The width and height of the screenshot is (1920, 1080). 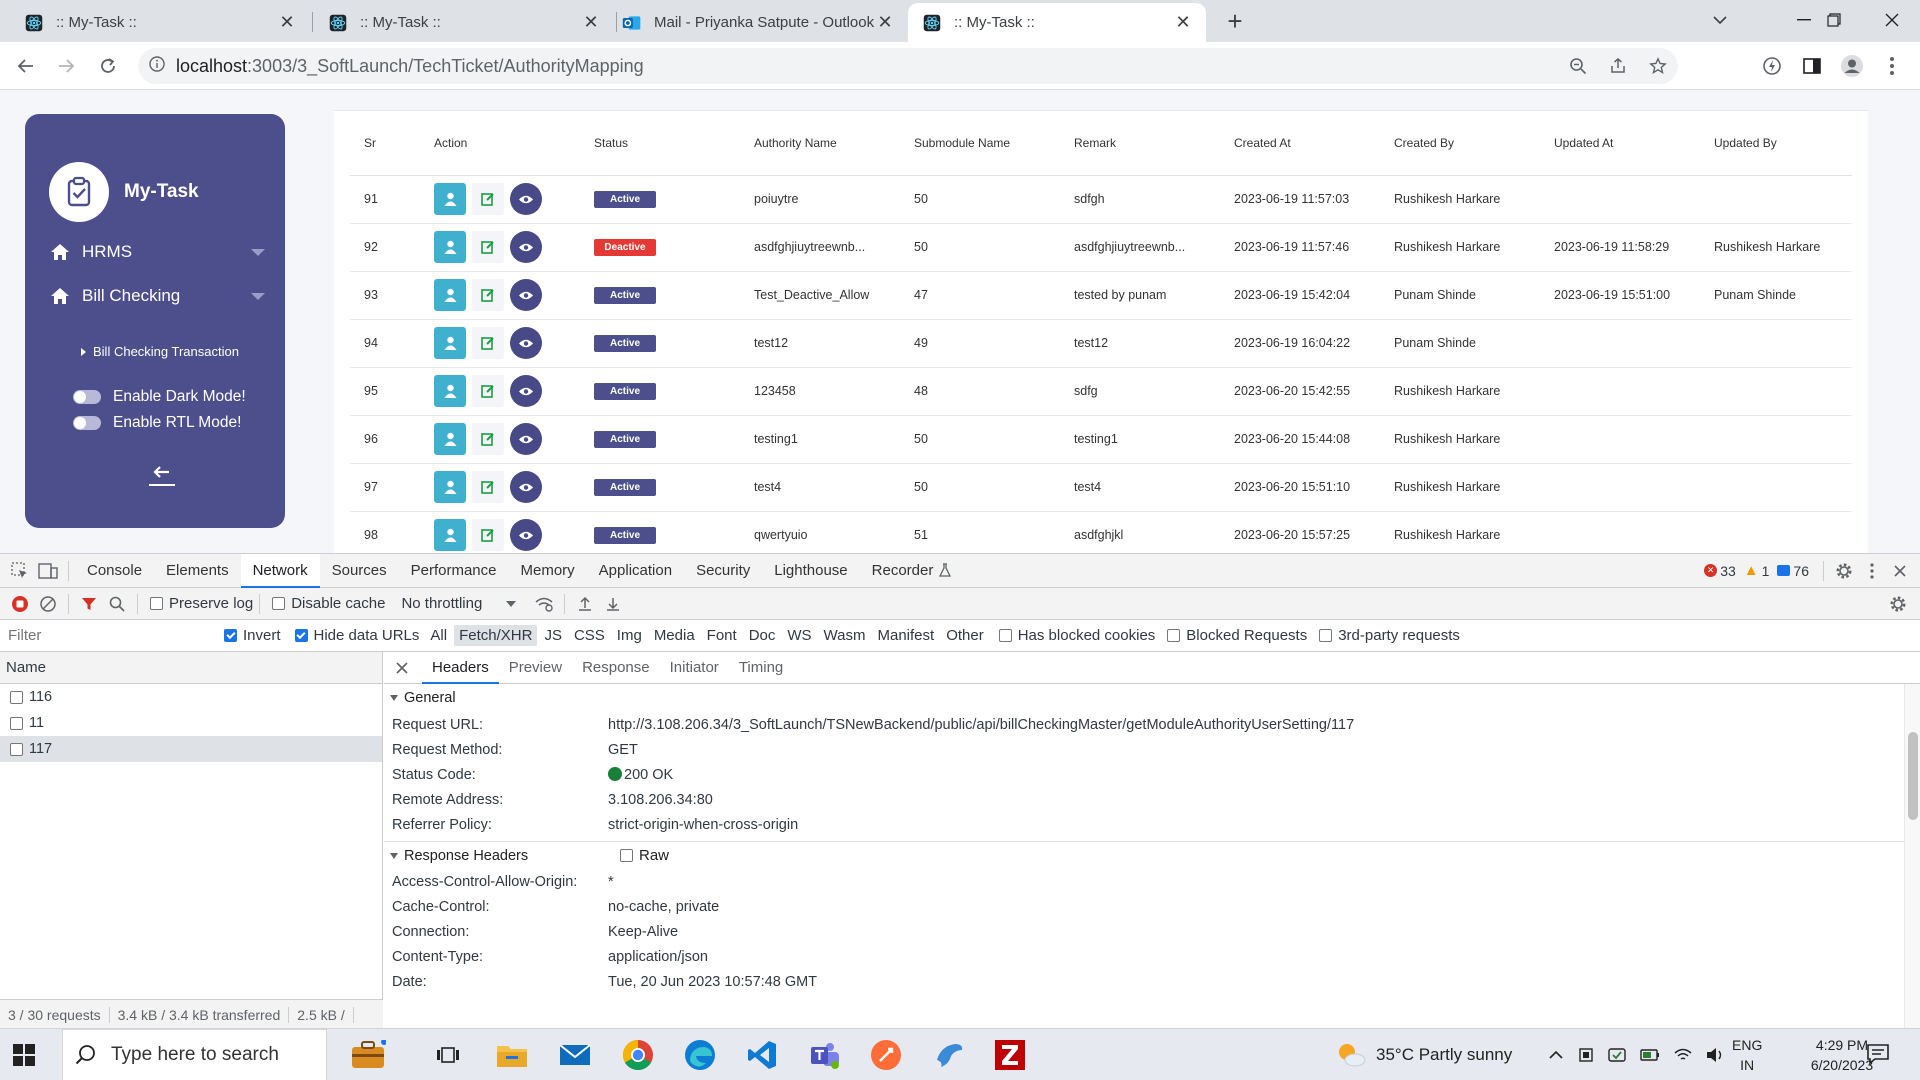 What do you see at coordinates (356, 635) in the screenshot?
I see `hide-data-urls-checkbox: Hide data URLs` at bounding box center [356, 635].